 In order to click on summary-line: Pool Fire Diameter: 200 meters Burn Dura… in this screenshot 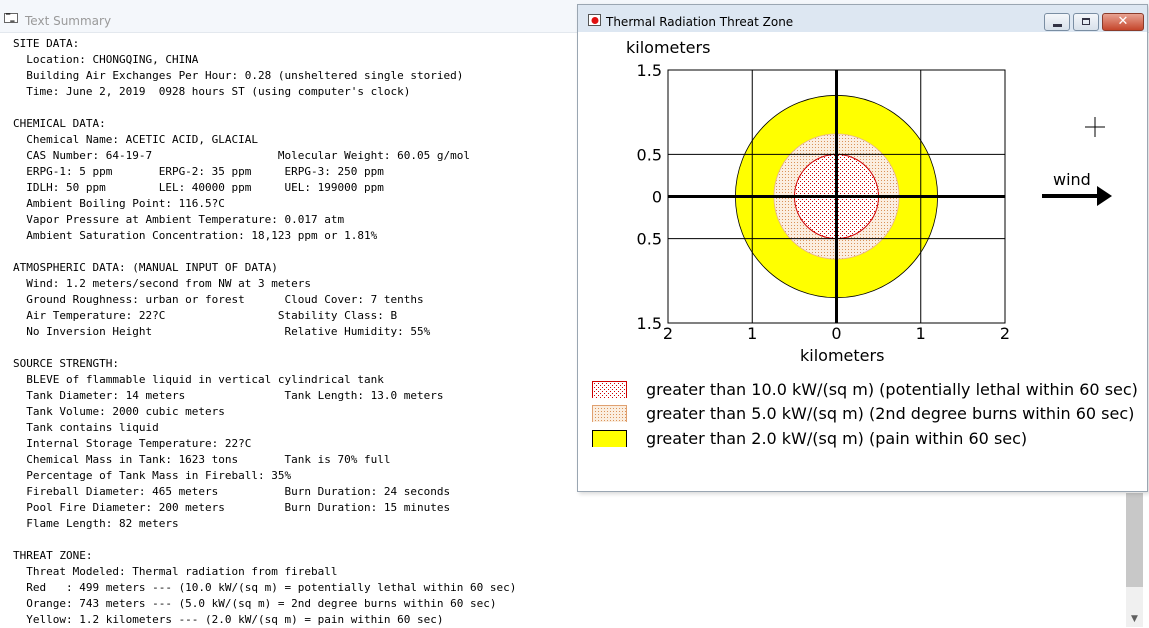, I will do `click(232, 507)`.